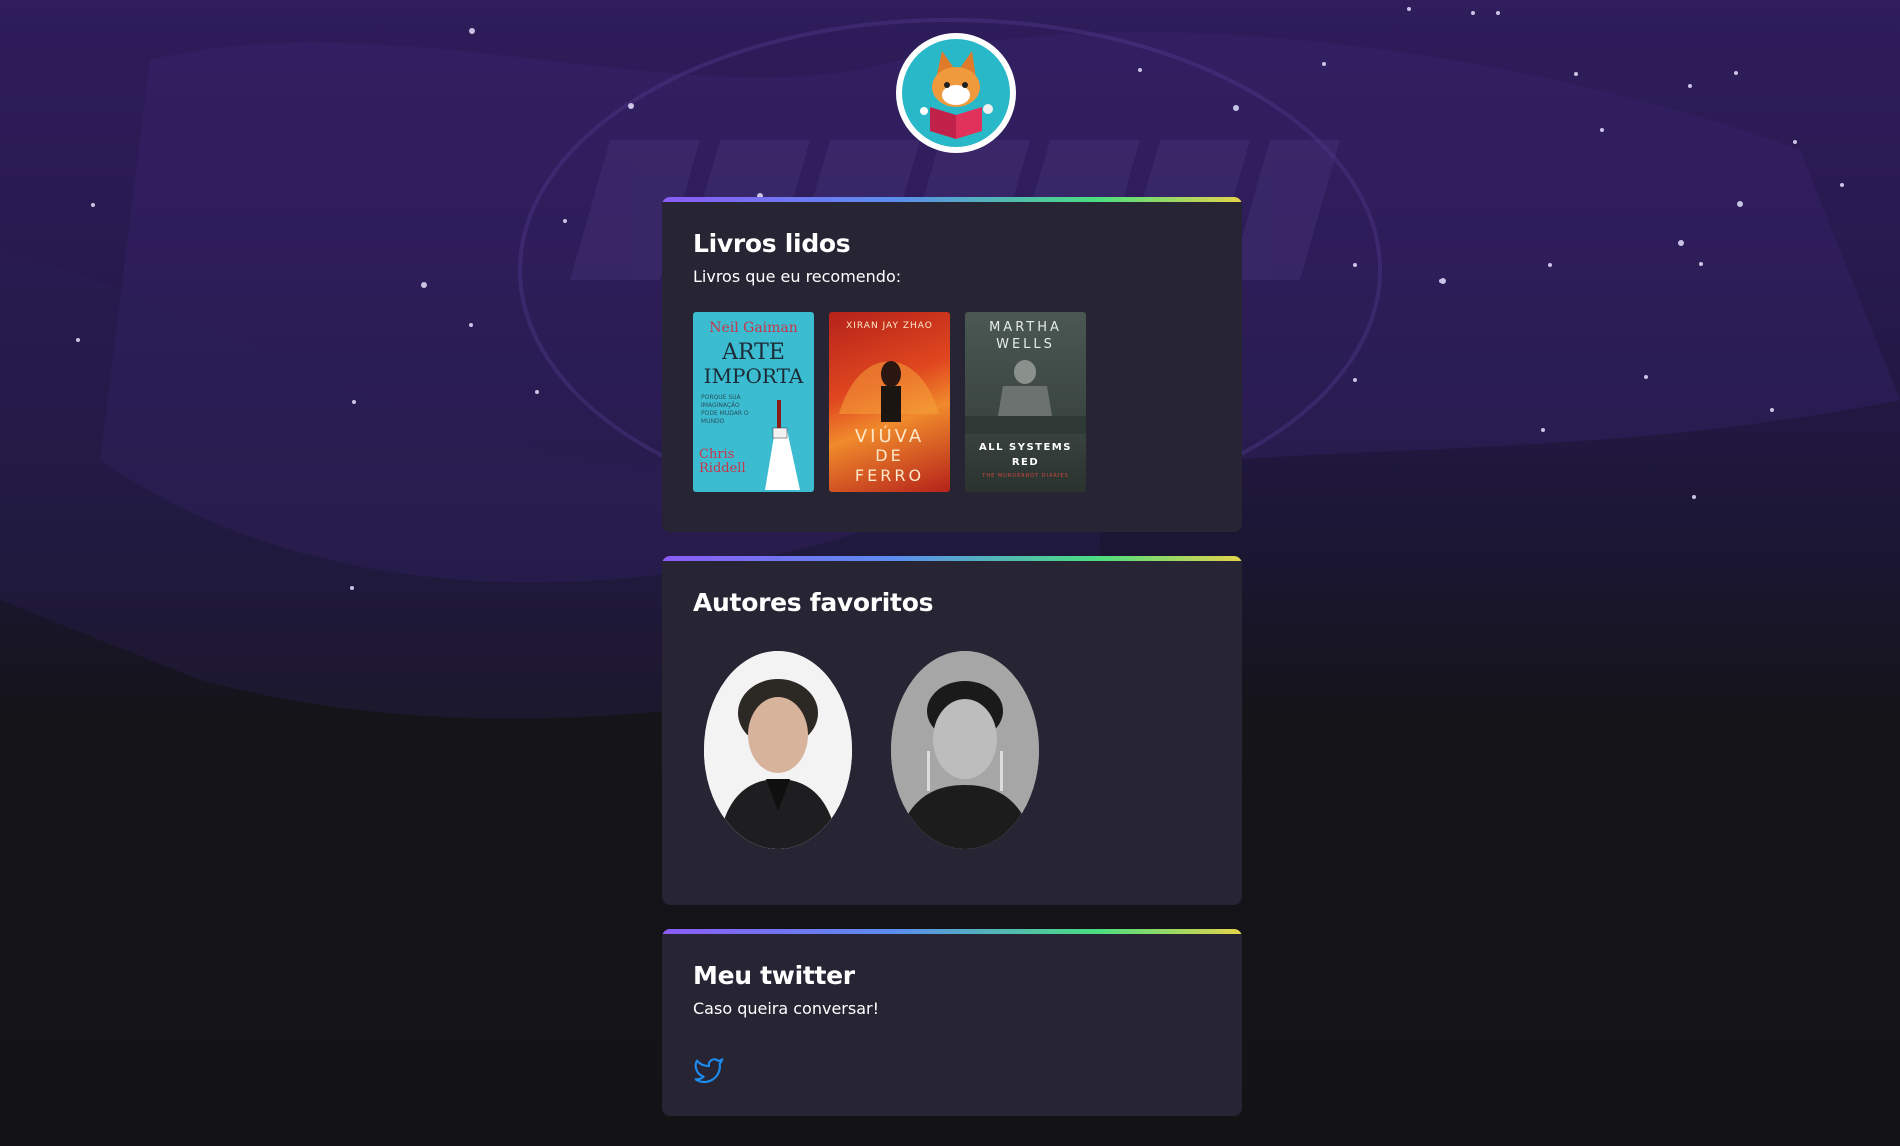 The image size is (1900, 1146). I want to click on neil-gaiman-photo, so click(778, 750).